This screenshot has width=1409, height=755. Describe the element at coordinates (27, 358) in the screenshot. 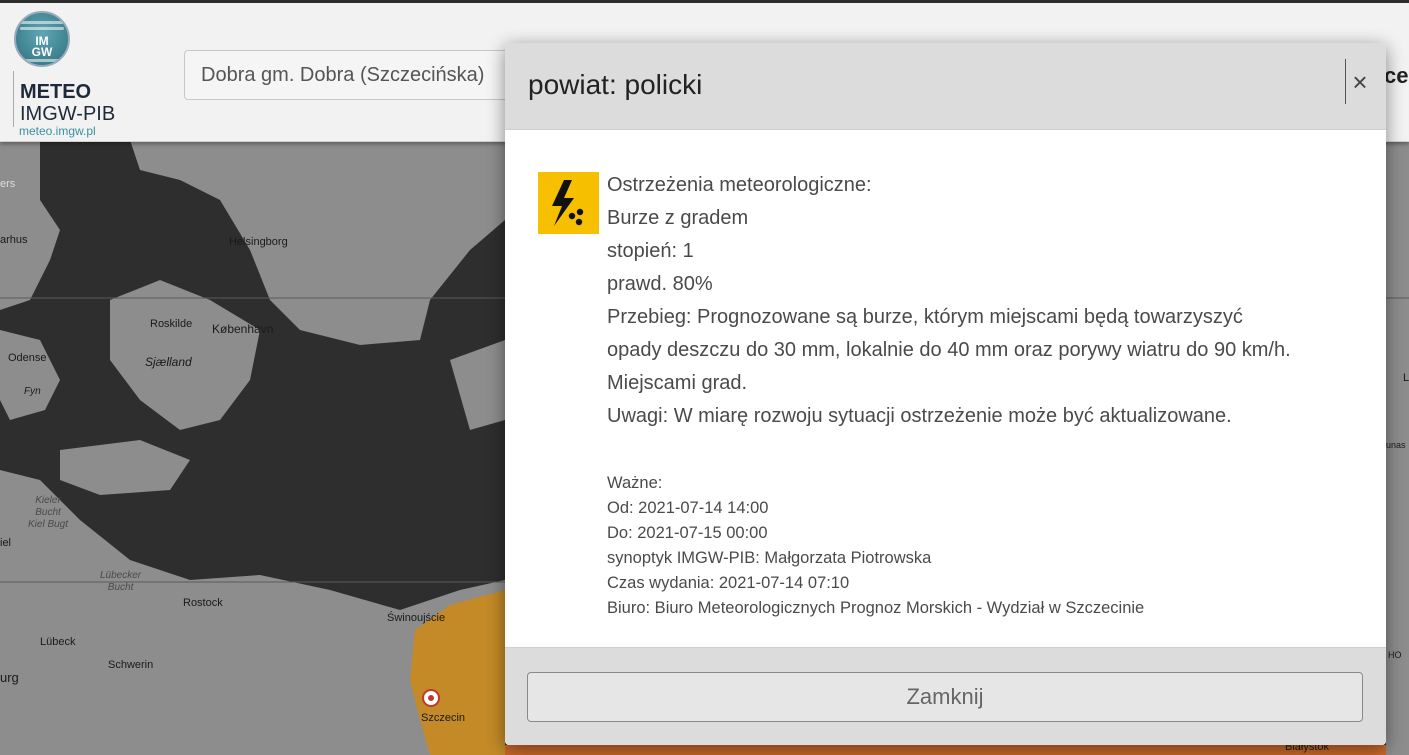

I see `map-label: Odense` at that location.